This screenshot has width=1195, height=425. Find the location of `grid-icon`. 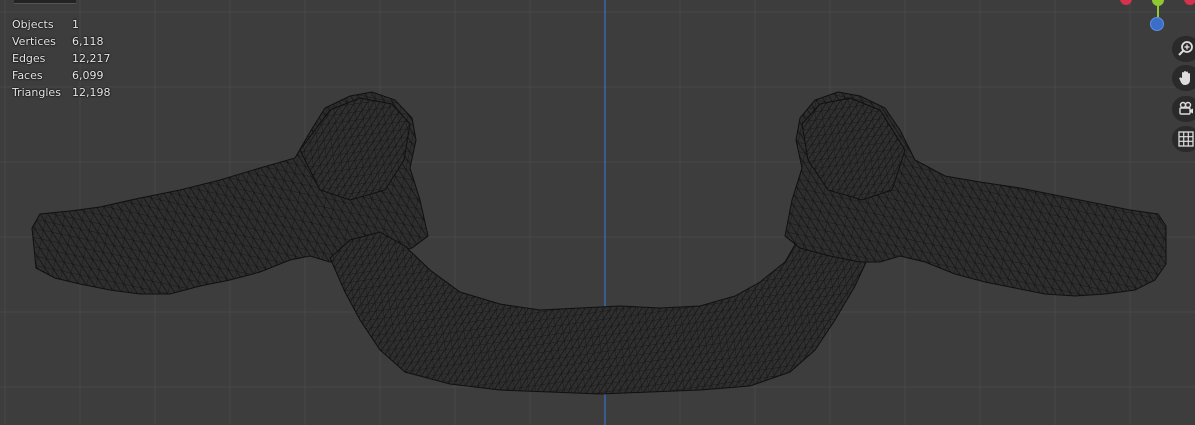

grid-icon is located at coordinates (1186, 139).